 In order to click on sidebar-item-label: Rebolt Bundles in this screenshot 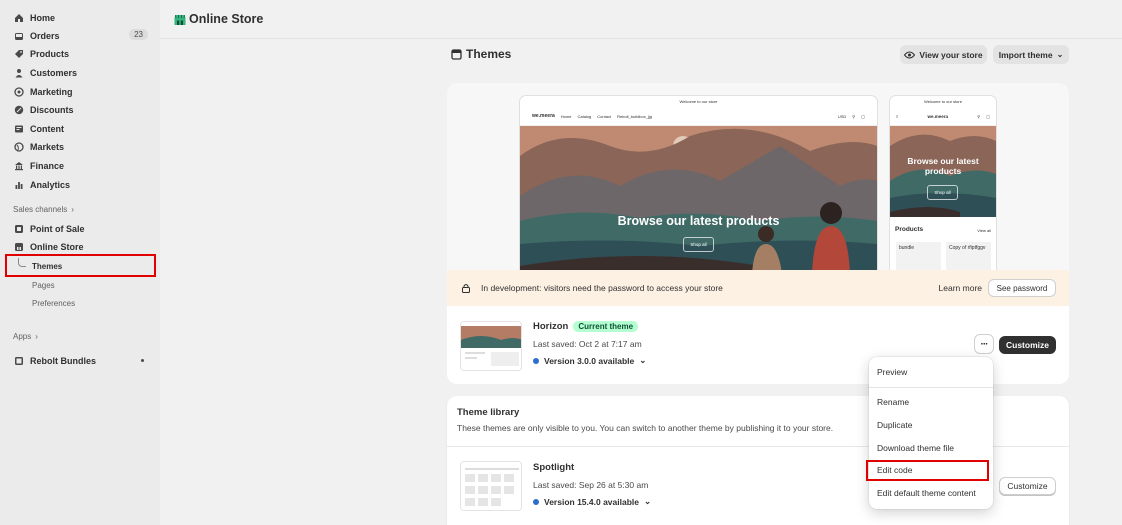, I will do `click(63, 360)`.